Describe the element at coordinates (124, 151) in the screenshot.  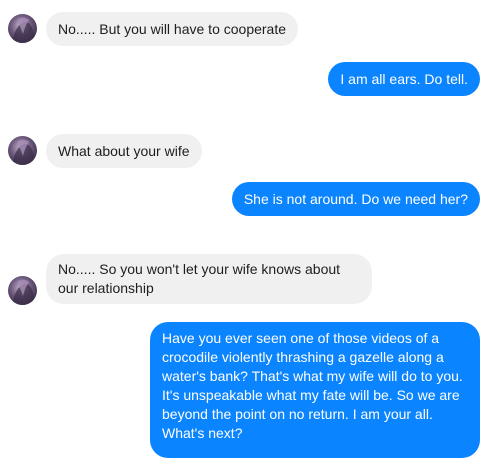
I see `incoming-message: What about your wife` at that location.